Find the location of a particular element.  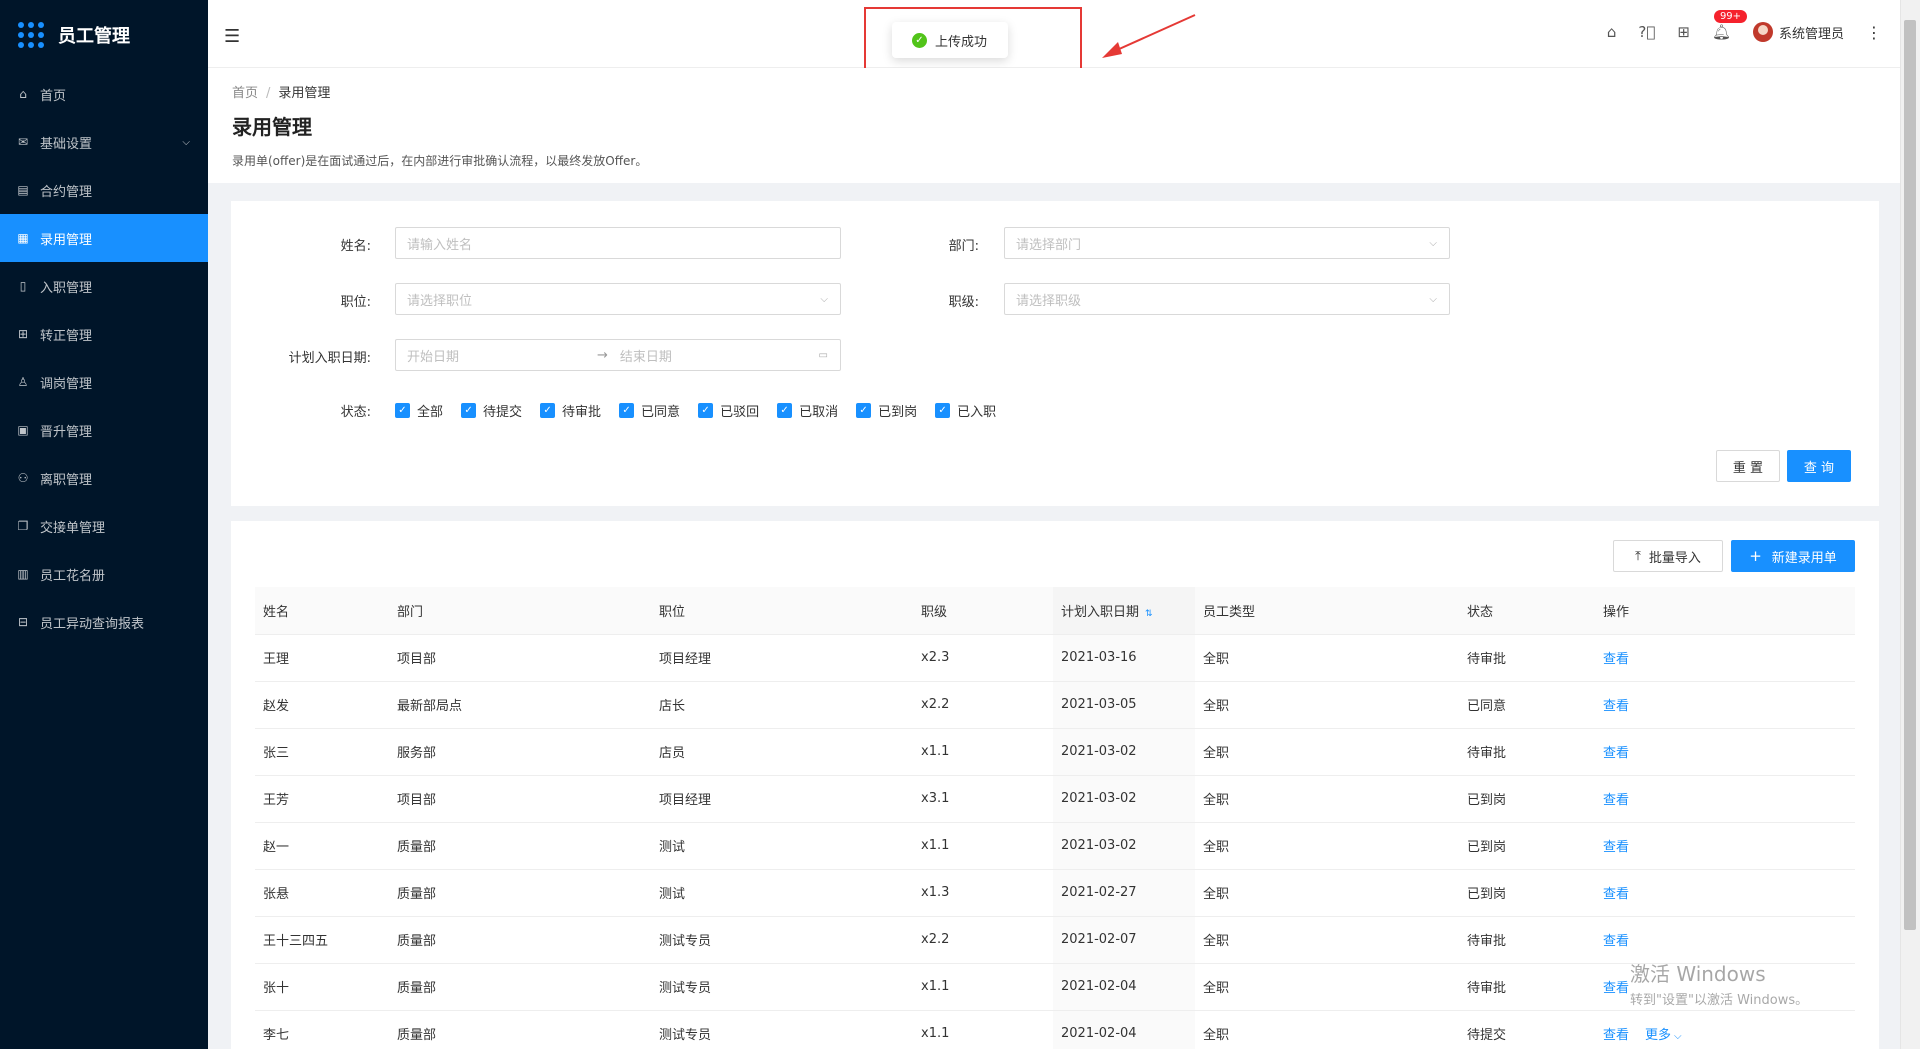

notification-badge: 99+ is located at coordinates (1730, 16).